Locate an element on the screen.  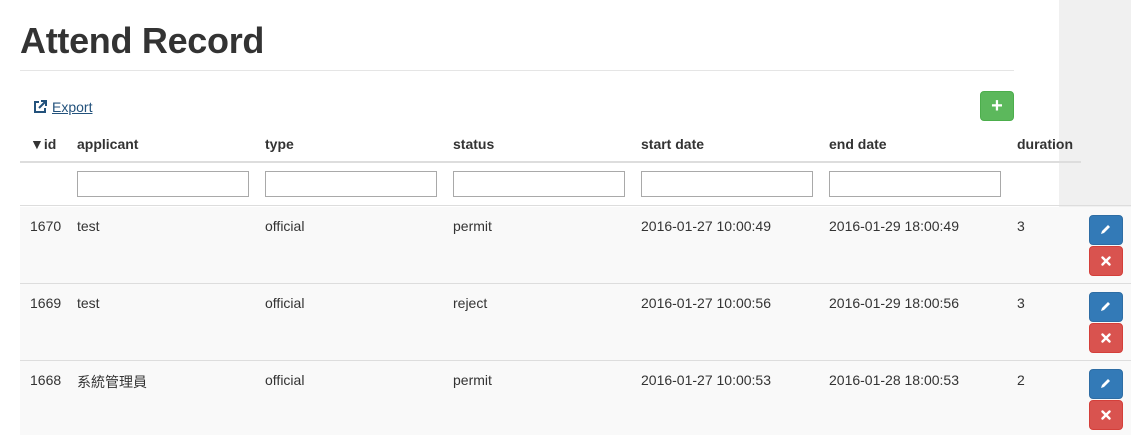
export-link: Export is located at coordinates (62, 107).